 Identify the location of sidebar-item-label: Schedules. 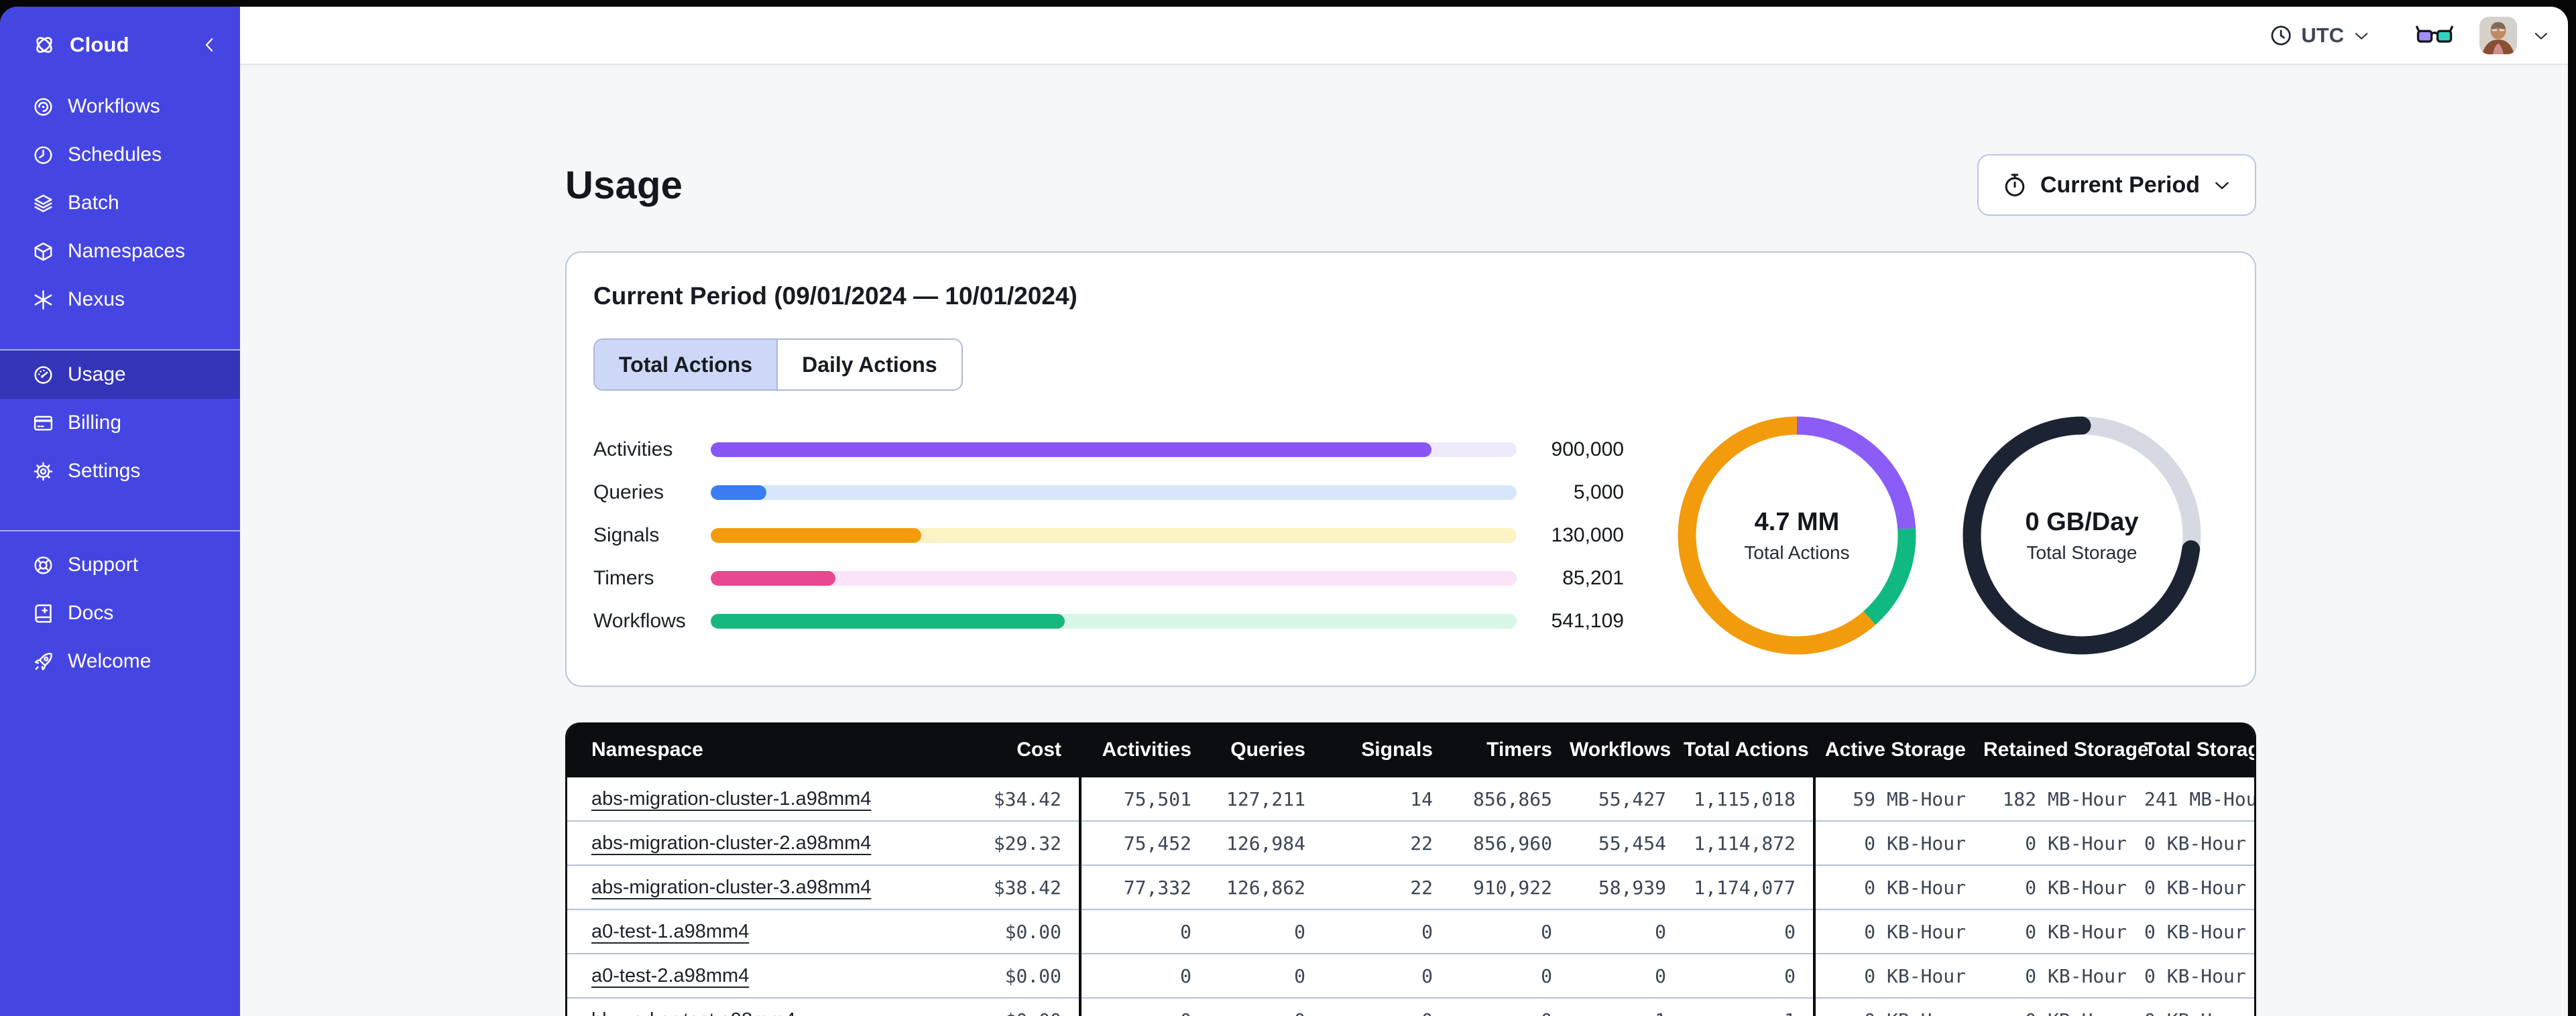
(115, 154).